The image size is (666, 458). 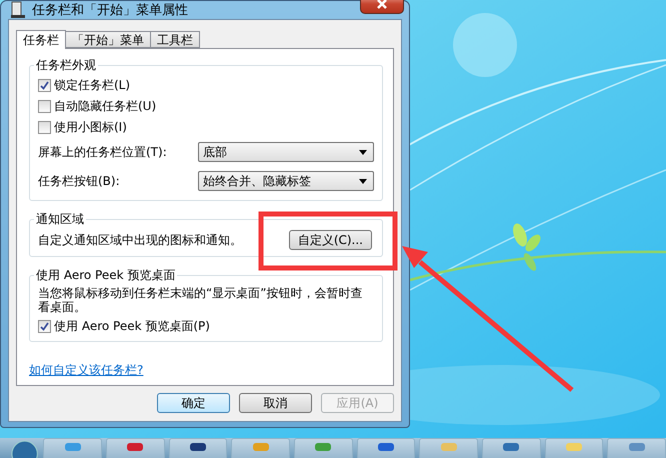 I want to click on start-button, so click(x=25, y=448).